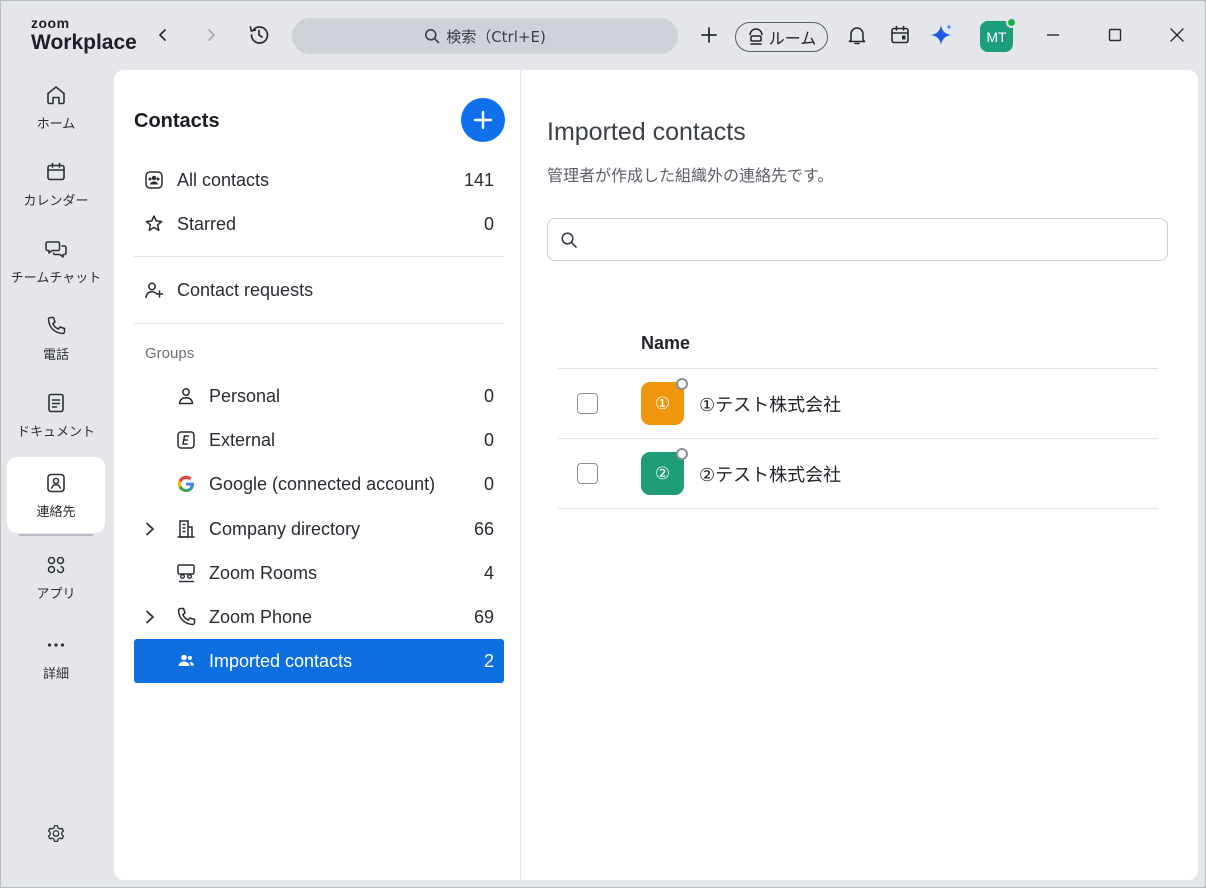 The image size is (1206, 888). Describe the element at coordinates (709, 35) in the screenshot. I see `new-plus-icon` at that location.